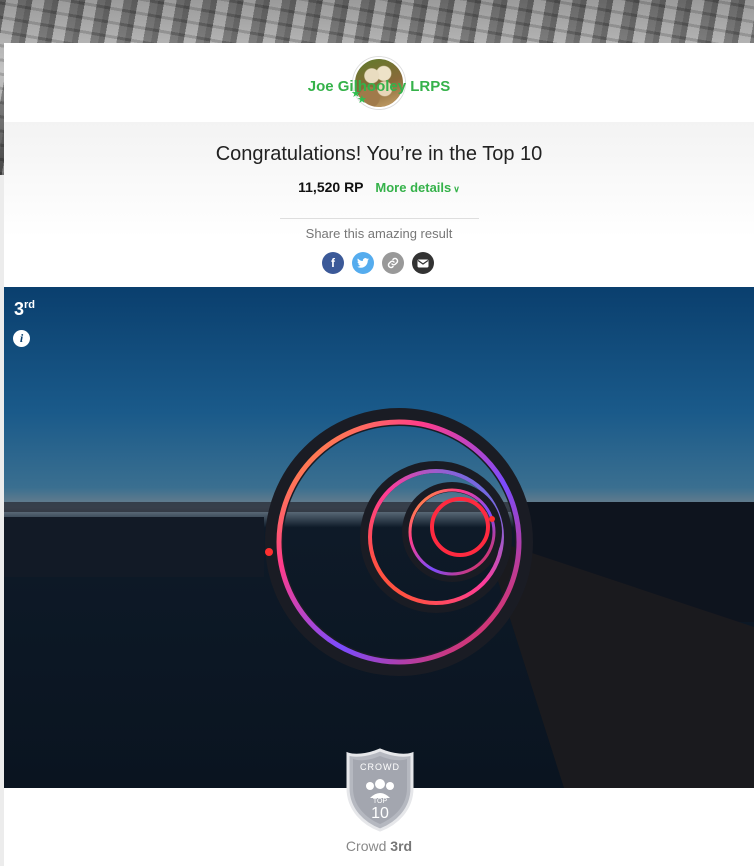 Image resolution: width=754 pixels, height=866 pixels. I want to click on email-icon, so click(423, 263).